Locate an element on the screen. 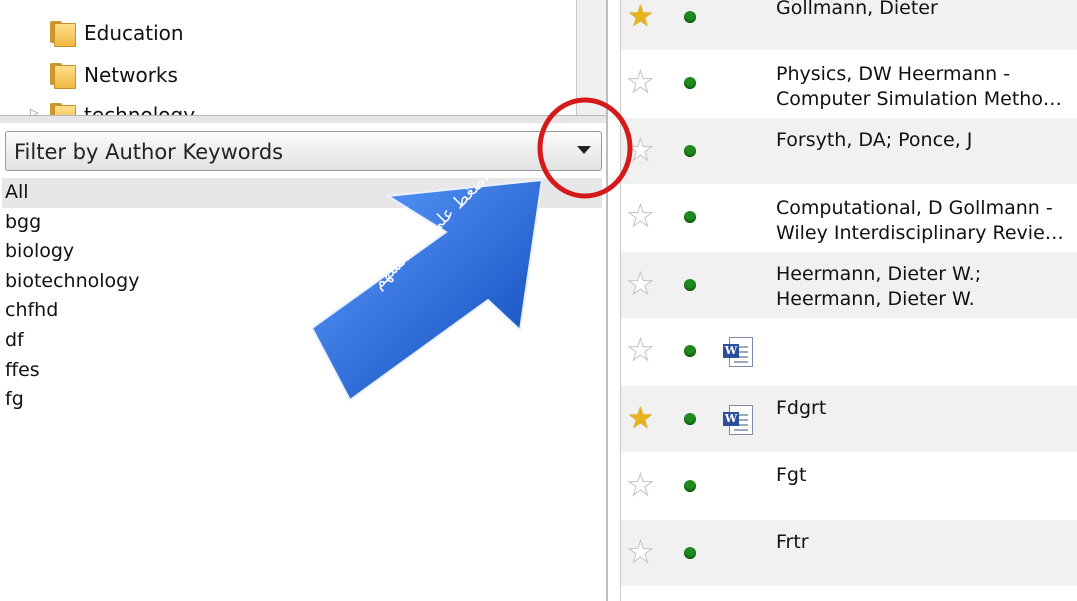  reference-authors: Gollmann, Dieter is located at coordinates (857, 9).